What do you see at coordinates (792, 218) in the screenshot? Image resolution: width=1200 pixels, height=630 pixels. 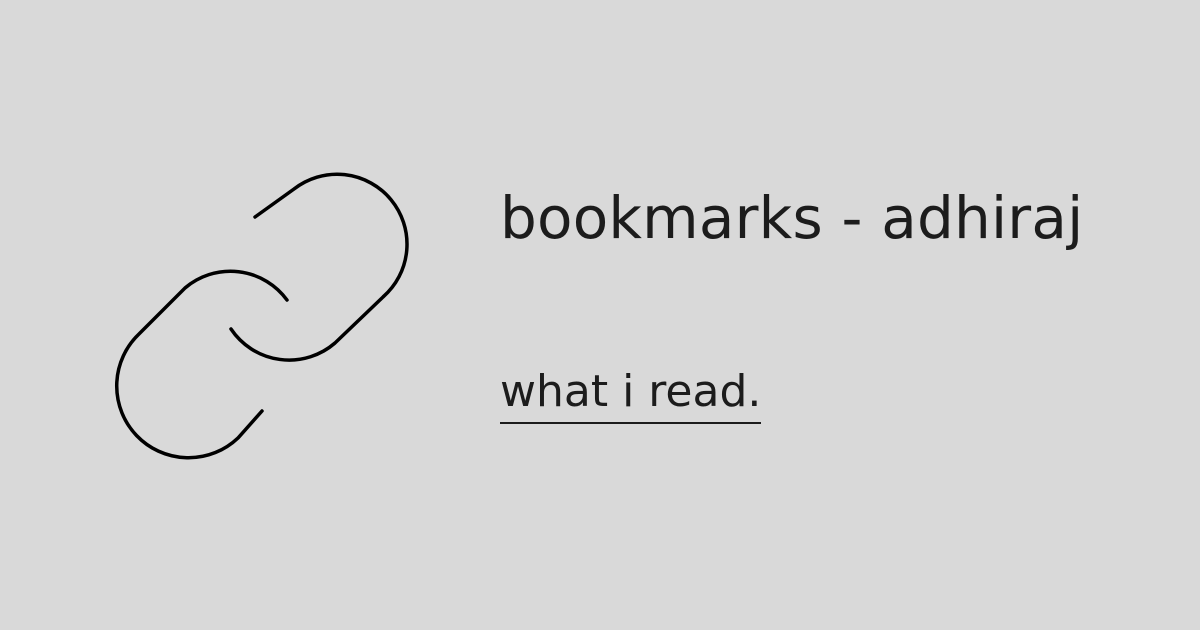 I see `page-title: bookmarks - adhiraj` at bounding box center [792, 218].